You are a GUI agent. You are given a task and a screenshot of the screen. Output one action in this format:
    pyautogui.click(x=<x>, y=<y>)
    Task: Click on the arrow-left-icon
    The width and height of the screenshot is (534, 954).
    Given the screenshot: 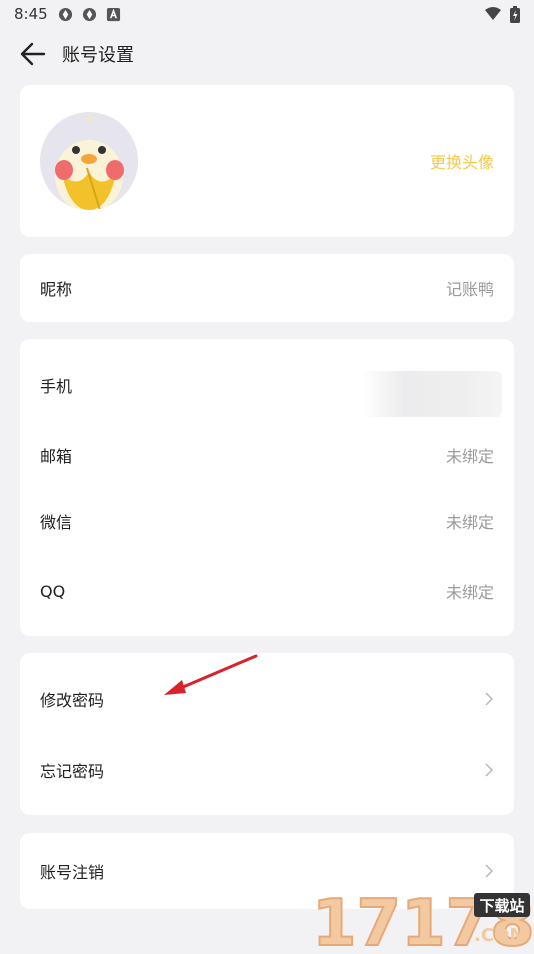 What is the action you would take?
    pyautogui.click(x=33, y=54)
    